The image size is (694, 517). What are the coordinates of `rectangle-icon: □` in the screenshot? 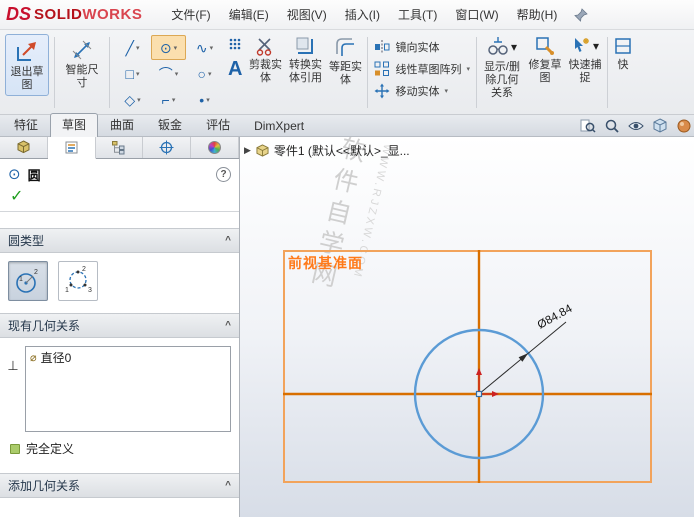 It's located at (129, 73).